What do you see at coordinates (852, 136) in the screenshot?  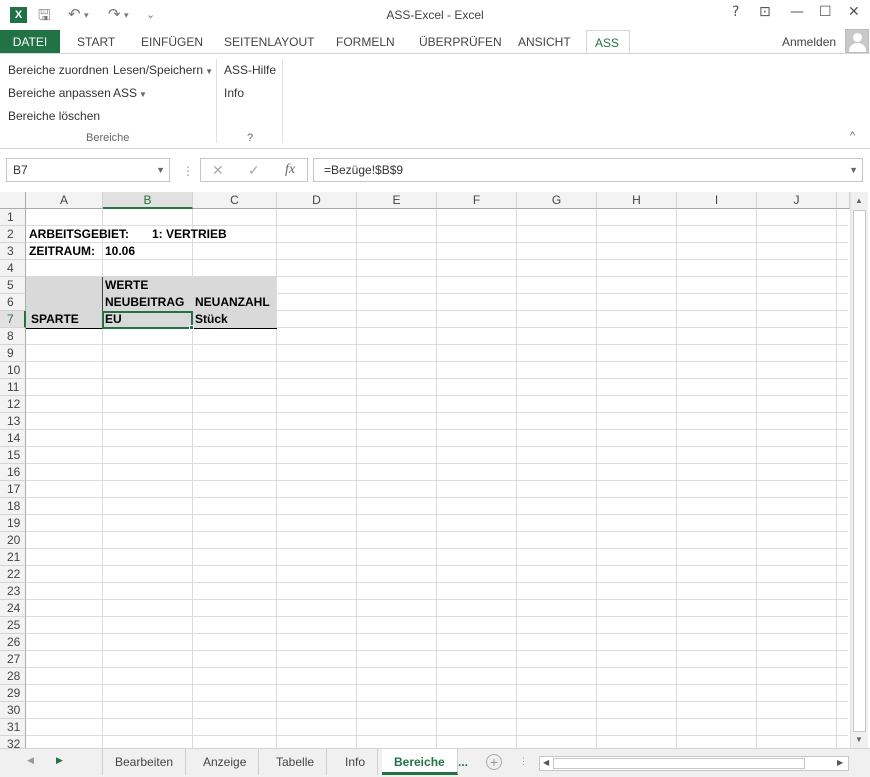 I see `collapse-ribbon-icon: ^` at bounding box center [852, 136].